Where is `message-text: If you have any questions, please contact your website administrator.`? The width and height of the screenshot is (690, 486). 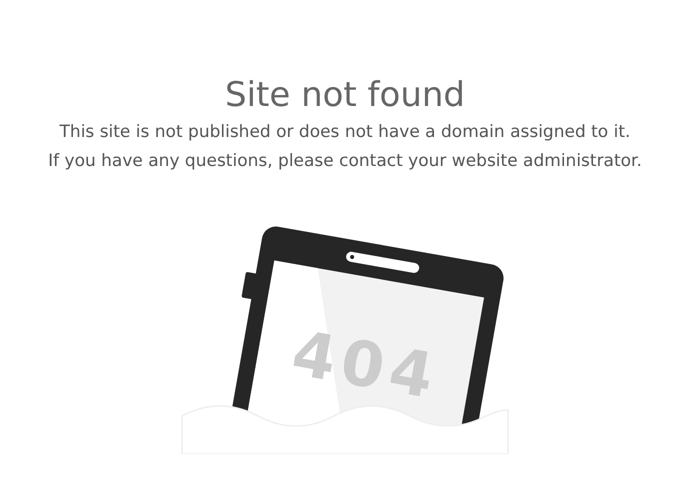
message-text: If you have any questions, please contact your website administrator. is located at coordinates (345, 161).